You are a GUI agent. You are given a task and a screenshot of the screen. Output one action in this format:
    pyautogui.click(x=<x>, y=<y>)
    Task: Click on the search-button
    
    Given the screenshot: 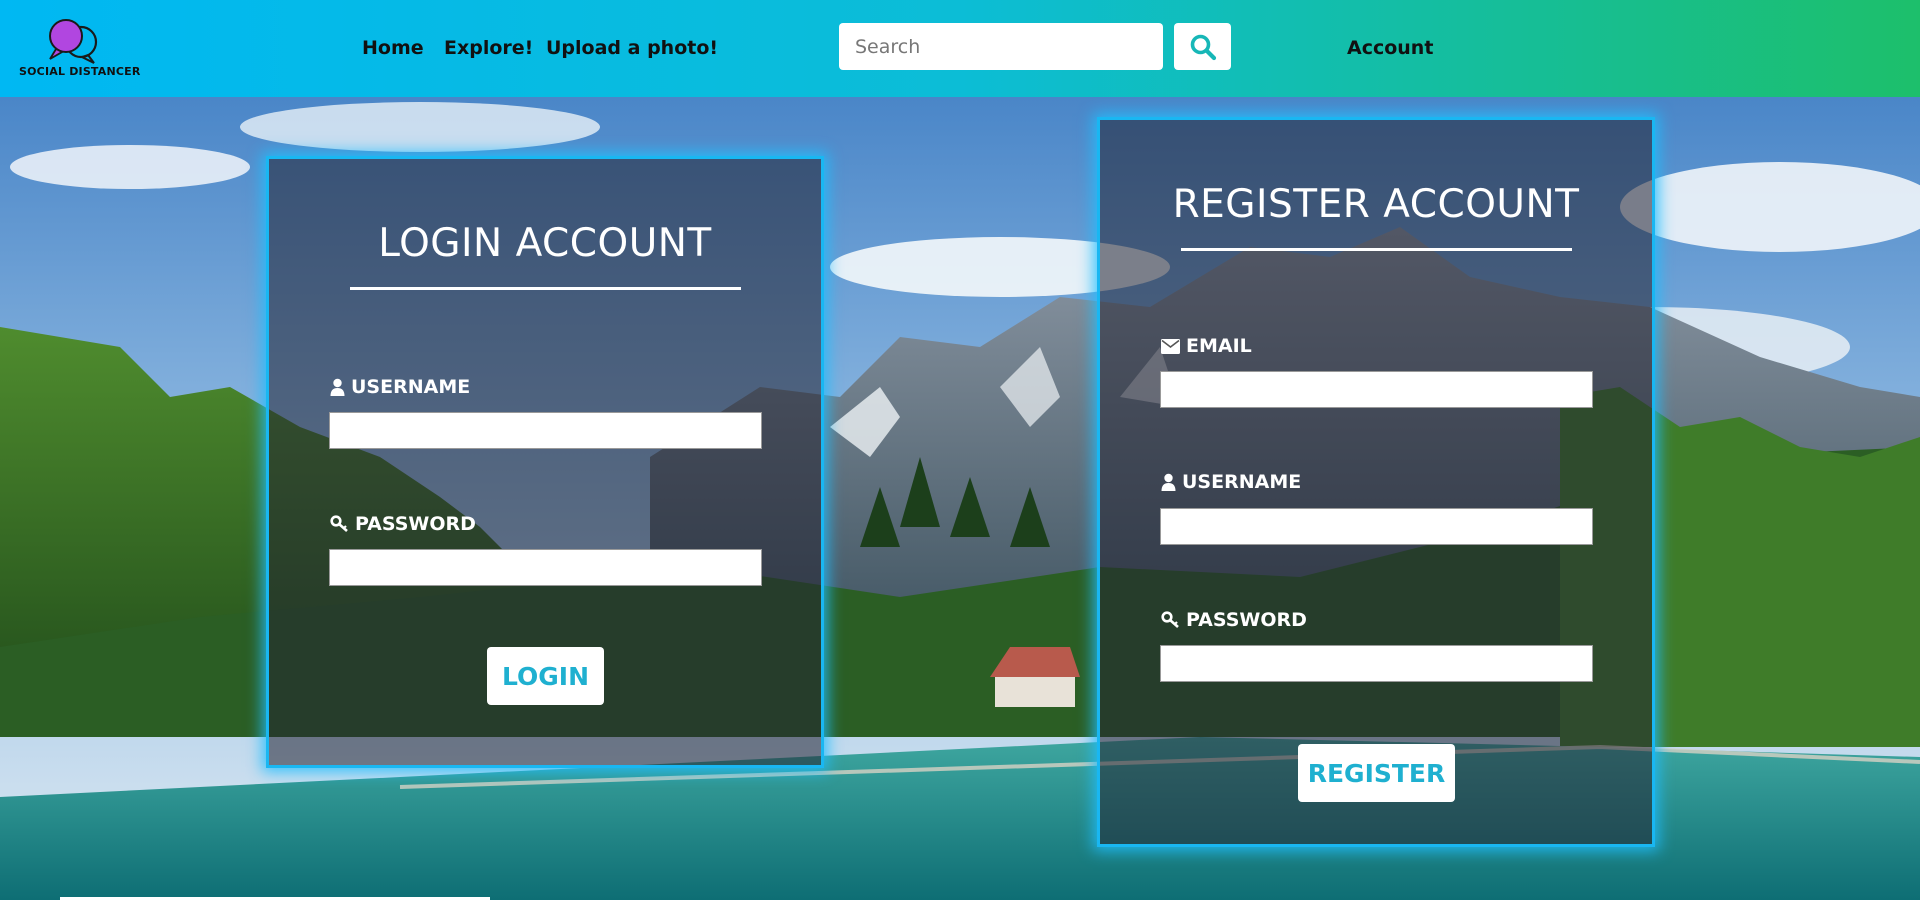 What is the action you would take?
    pyautogui.click(x=1202, y=46)
    